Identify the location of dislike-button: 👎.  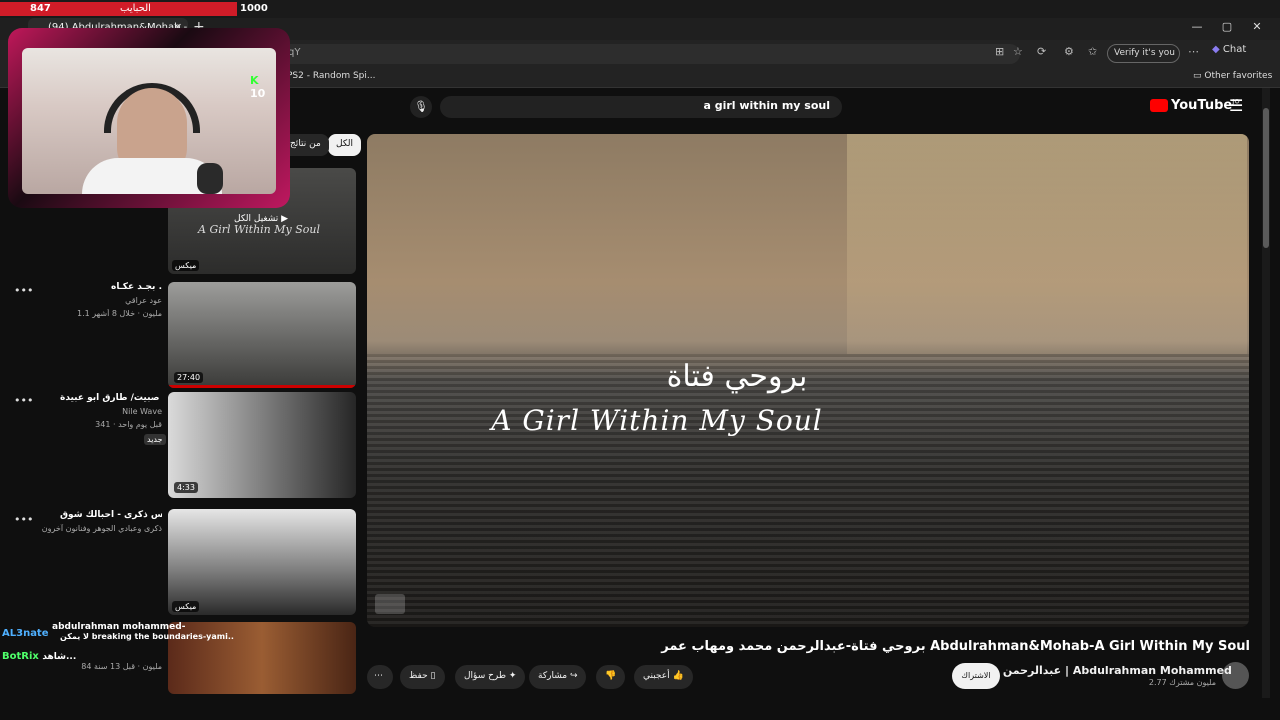
(611, 677).